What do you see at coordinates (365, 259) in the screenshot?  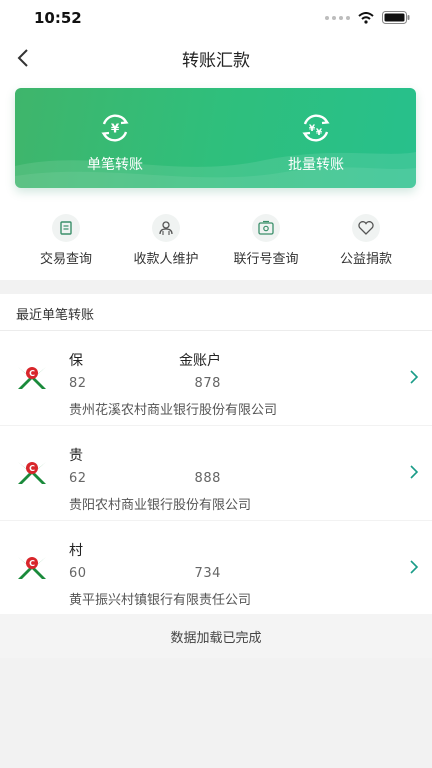 I see `charity-donation-label: 公益捐款` at bounding box center [365, 259].